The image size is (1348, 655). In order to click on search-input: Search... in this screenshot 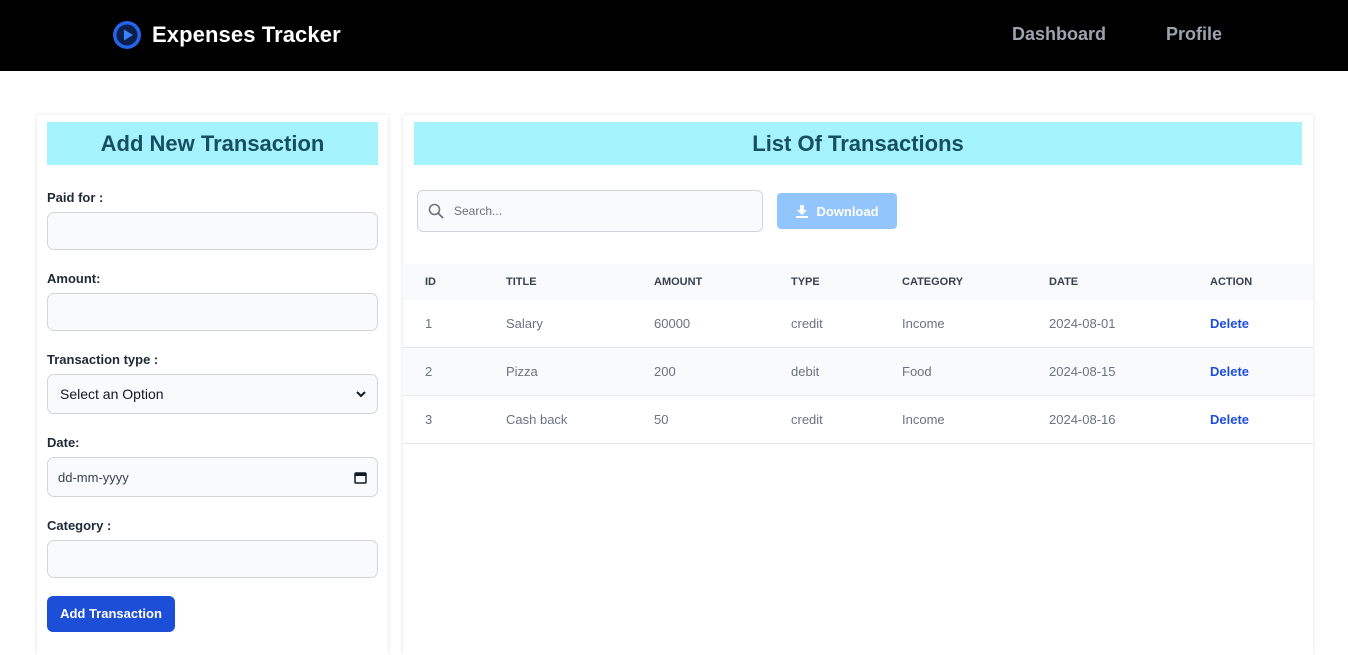, I will do `click(590, 211)`.